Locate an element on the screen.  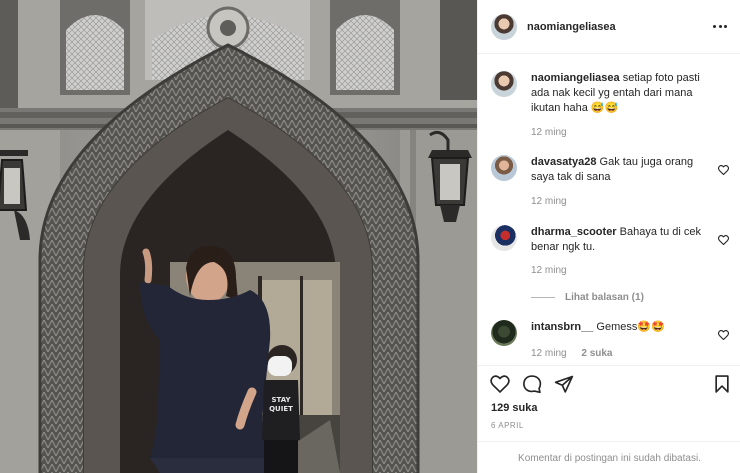
replies-line is located at coordinates (543, 297).